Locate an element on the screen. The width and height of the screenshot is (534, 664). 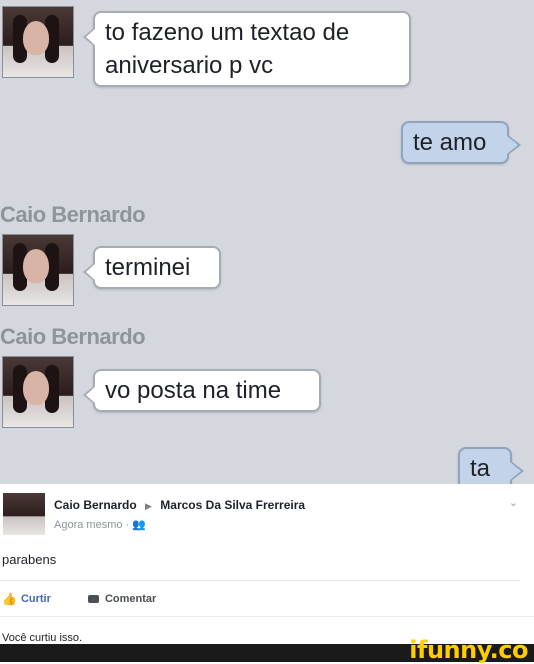
message-text: terminei is located at coordinates (148, 267).